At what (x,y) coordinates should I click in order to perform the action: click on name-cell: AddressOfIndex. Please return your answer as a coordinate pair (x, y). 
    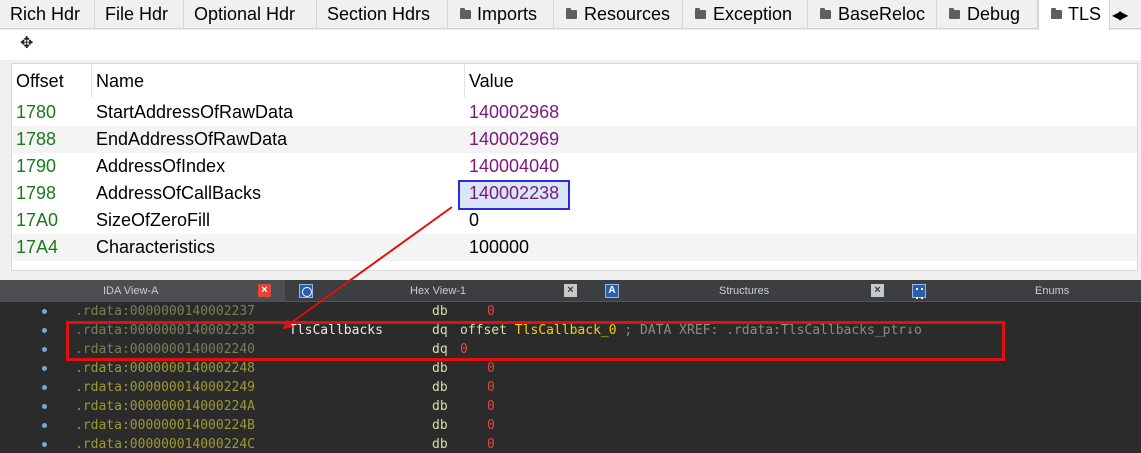
    Looking at the image, I should click on (161, 166).